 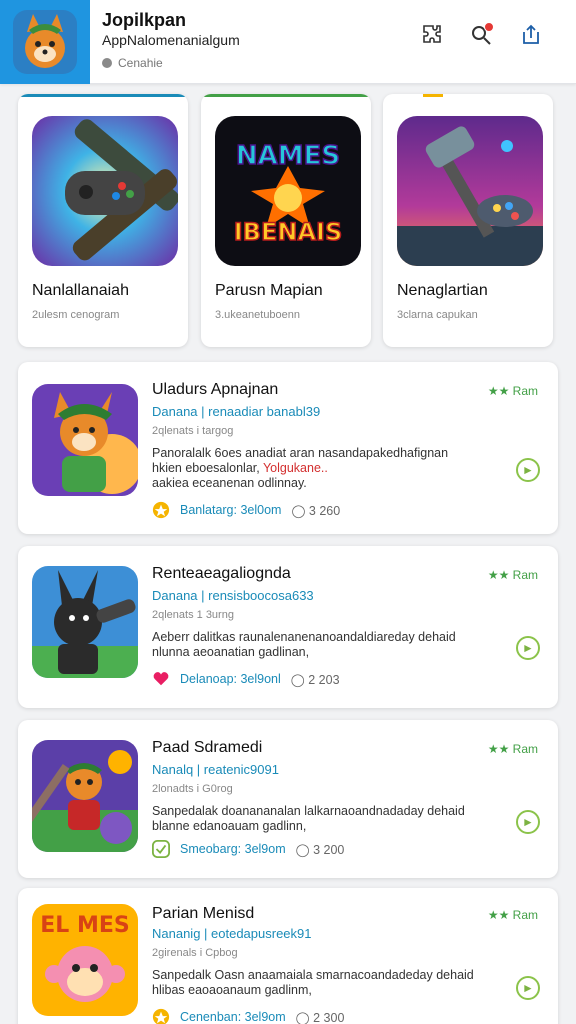 I want to click on art-title-bottom: IBENAIS, so click(x=288, y=232).